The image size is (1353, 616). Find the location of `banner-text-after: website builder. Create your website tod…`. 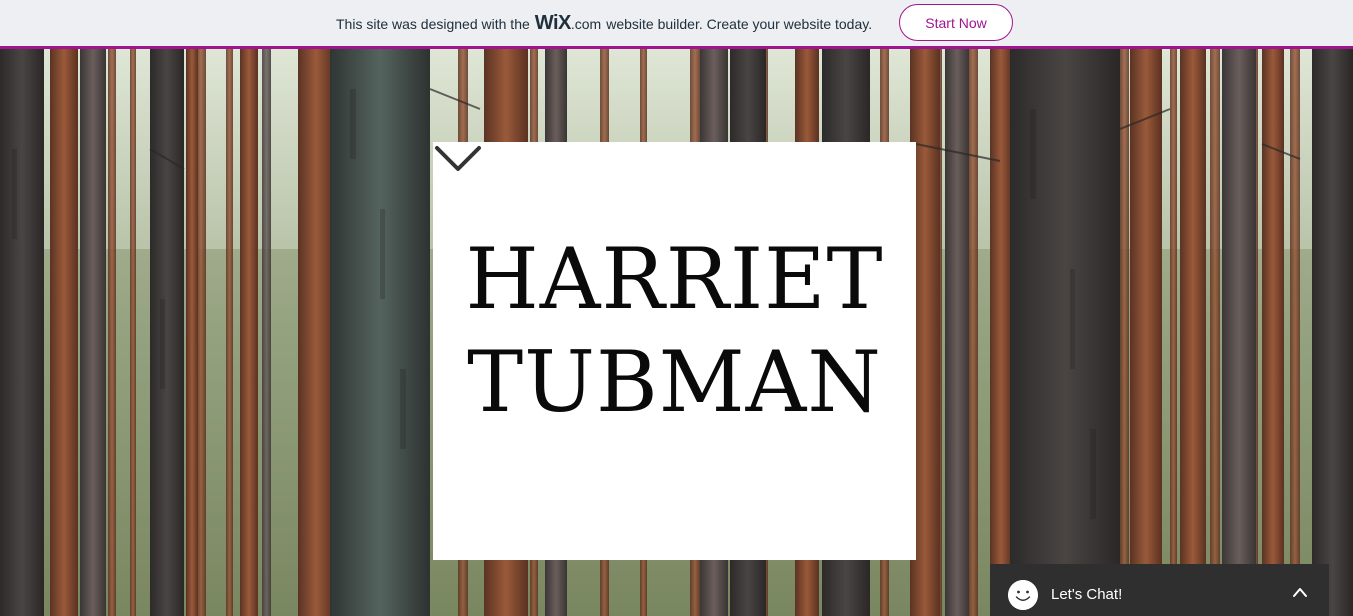

banner-text-after: website builder. Create your website tod… is located at coordinates (739, 24).